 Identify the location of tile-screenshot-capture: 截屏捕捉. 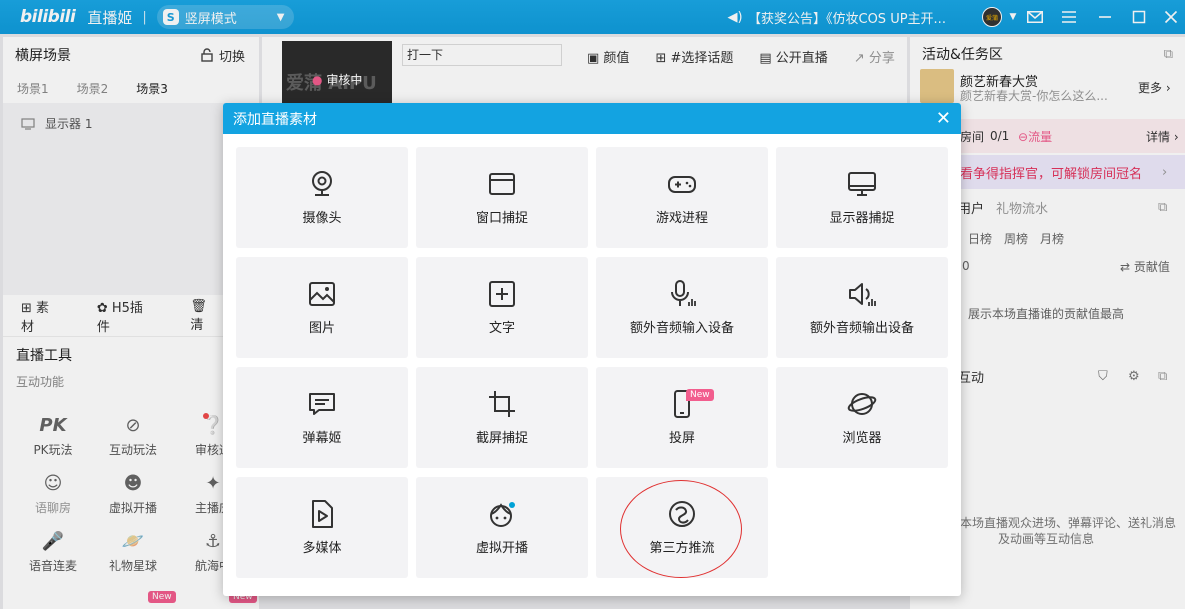
(502, 417).